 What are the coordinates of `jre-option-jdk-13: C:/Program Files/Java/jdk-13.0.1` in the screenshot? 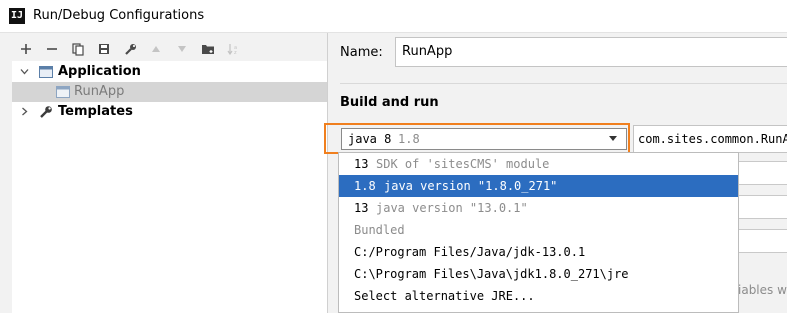 It's located at (538, 252).